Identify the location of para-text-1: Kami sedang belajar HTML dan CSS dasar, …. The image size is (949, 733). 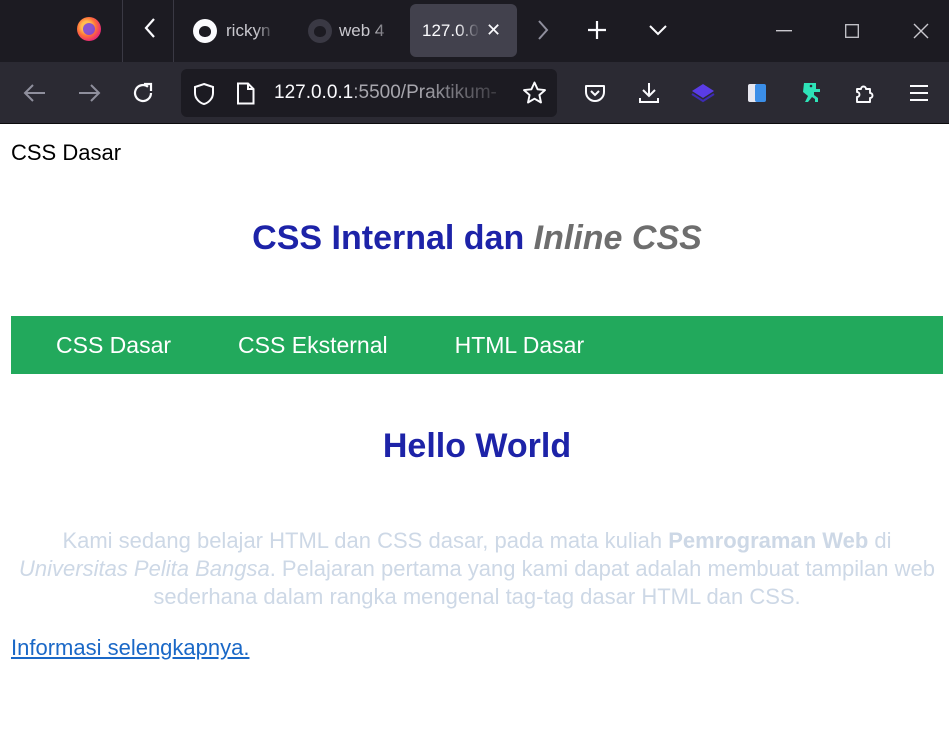
(365, 540).